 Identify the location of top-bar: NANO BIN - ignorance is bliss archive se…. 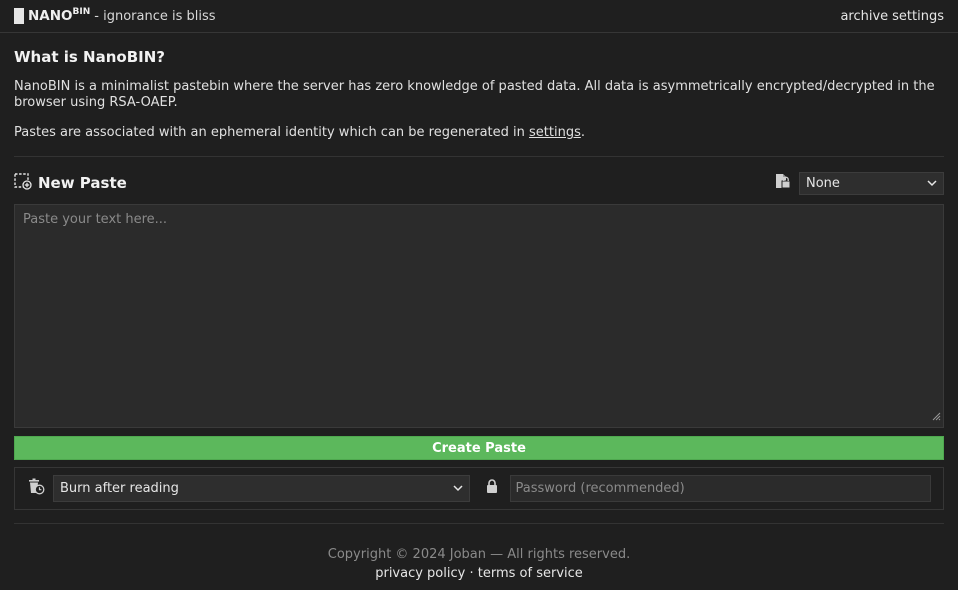
(479, 16).